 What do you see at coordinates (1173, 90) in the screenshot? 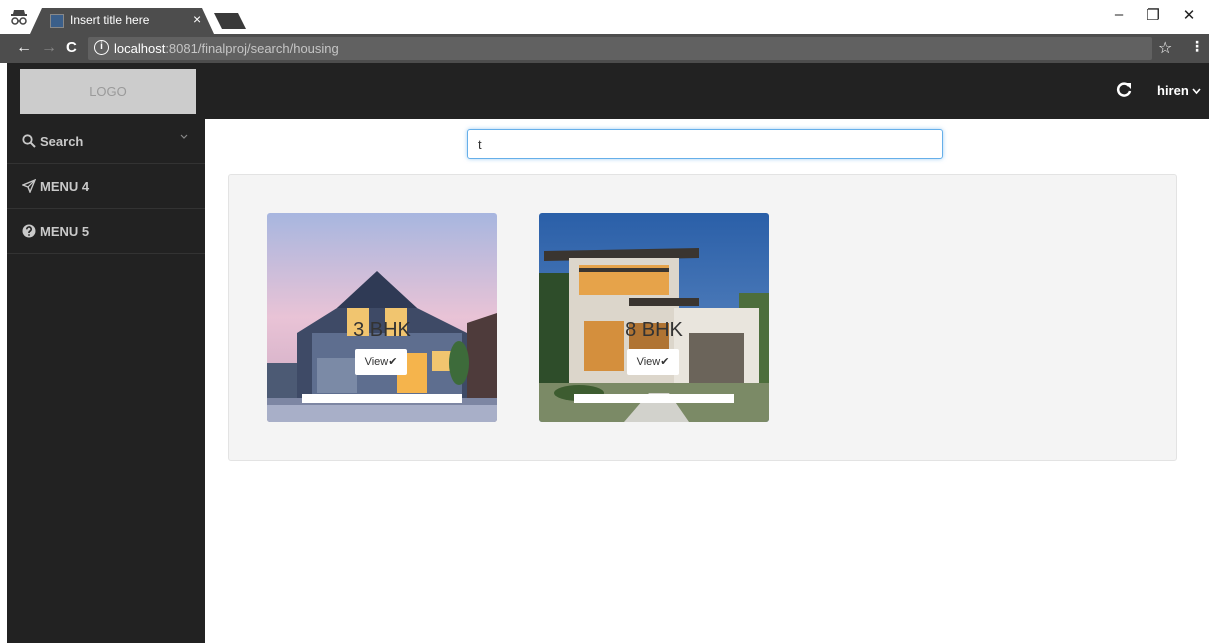
I see `user-name: hiren` at bounding box center [1173, 90].